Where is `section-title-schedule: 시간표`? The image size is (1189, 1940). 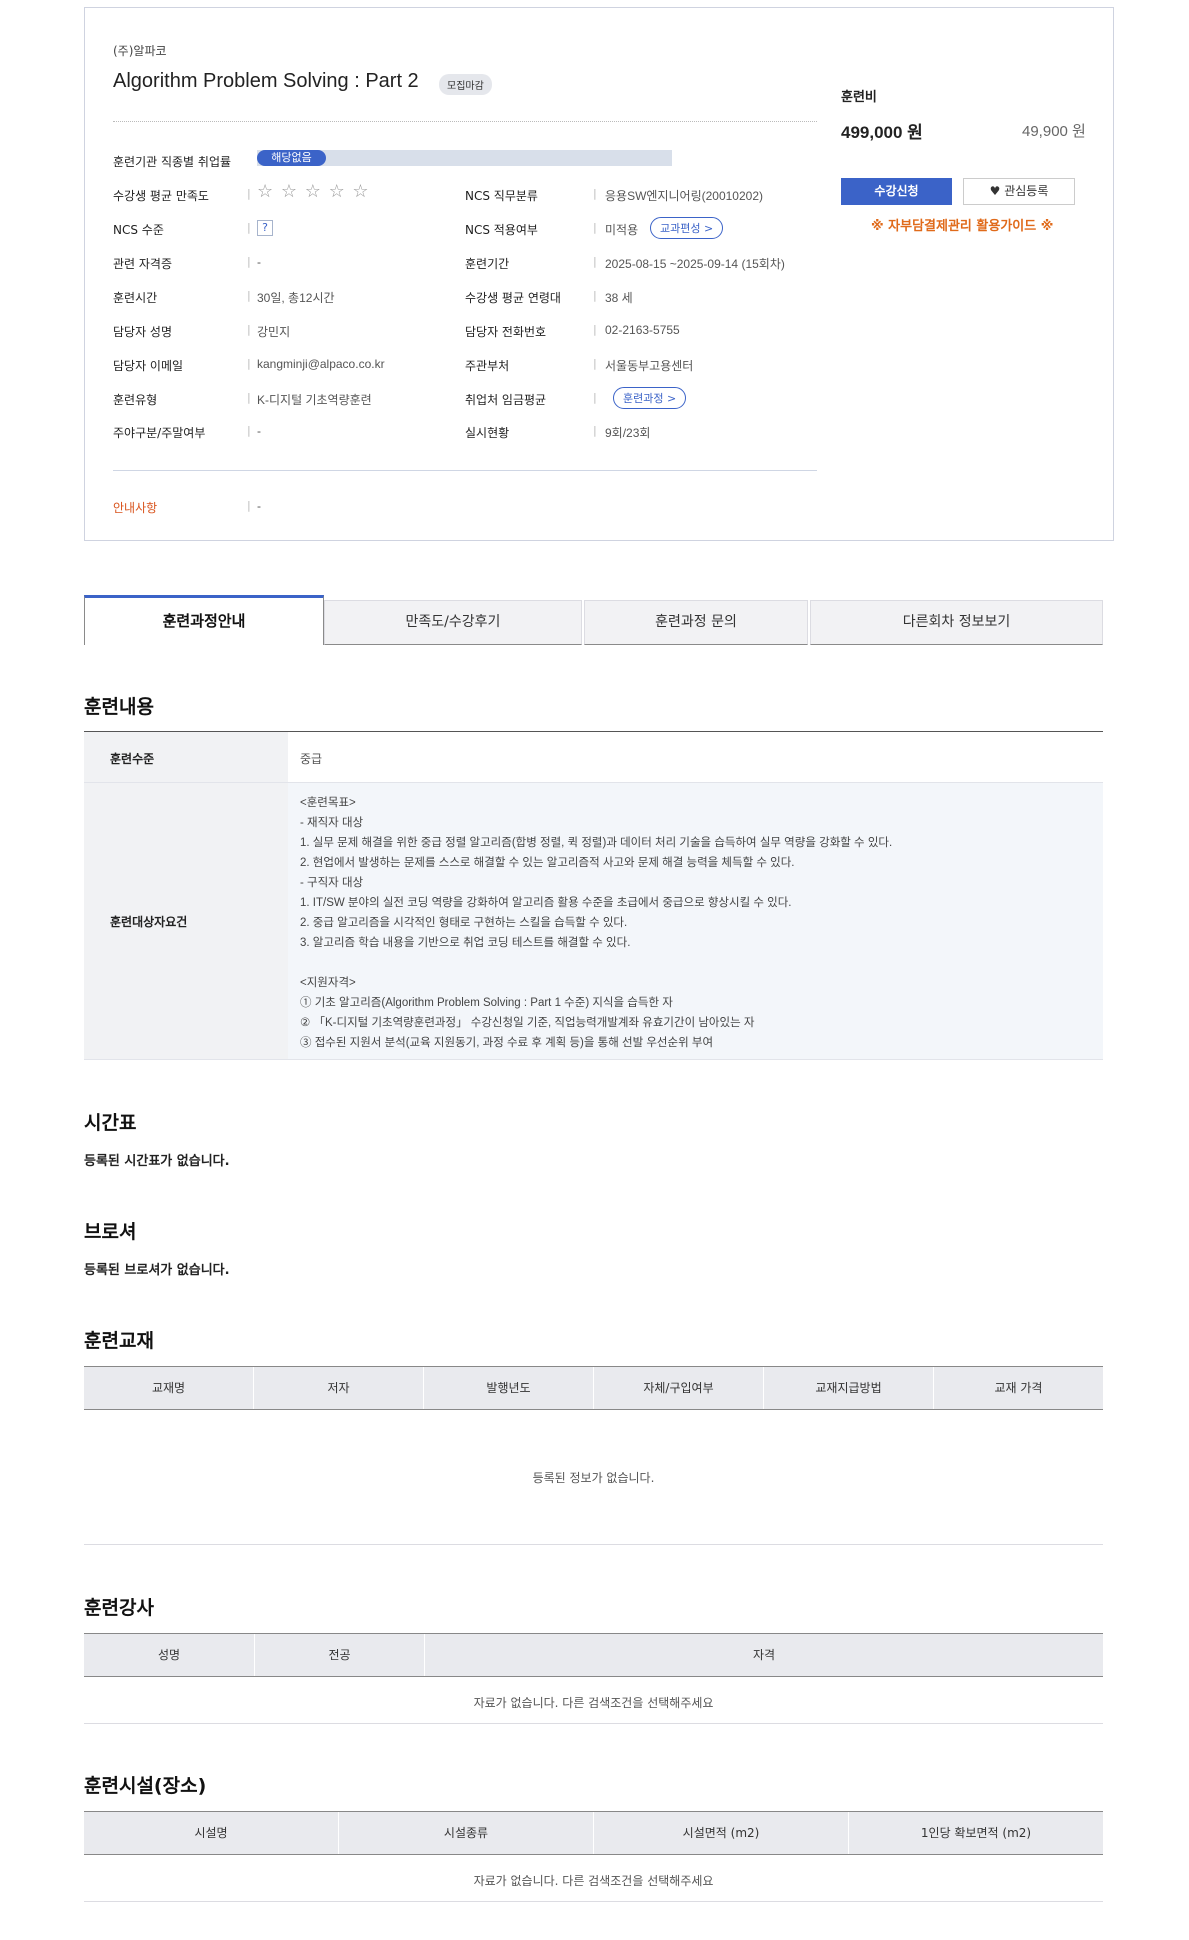 section-title-schedule: 시간표 is located at coordinates (110, 1123).